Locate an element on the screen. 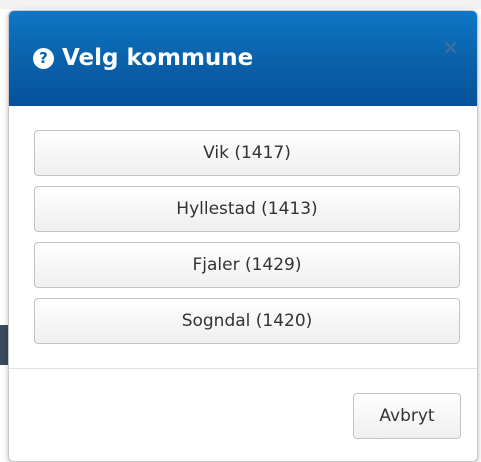  backdrop-top-strip is located at coordinates (240, 4).